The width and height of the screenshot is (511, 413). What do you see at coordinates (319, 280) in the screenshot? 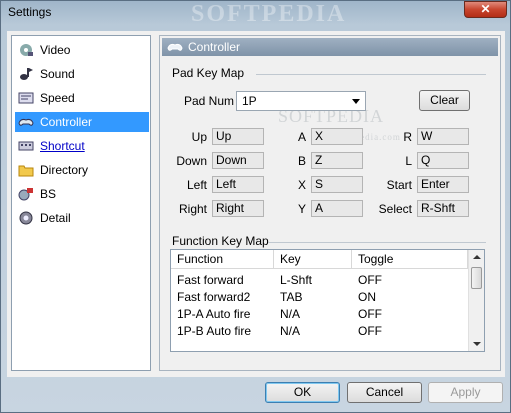
I see `table-row: Fast forward L-Shft OFF` at bounding box center [319, 280].